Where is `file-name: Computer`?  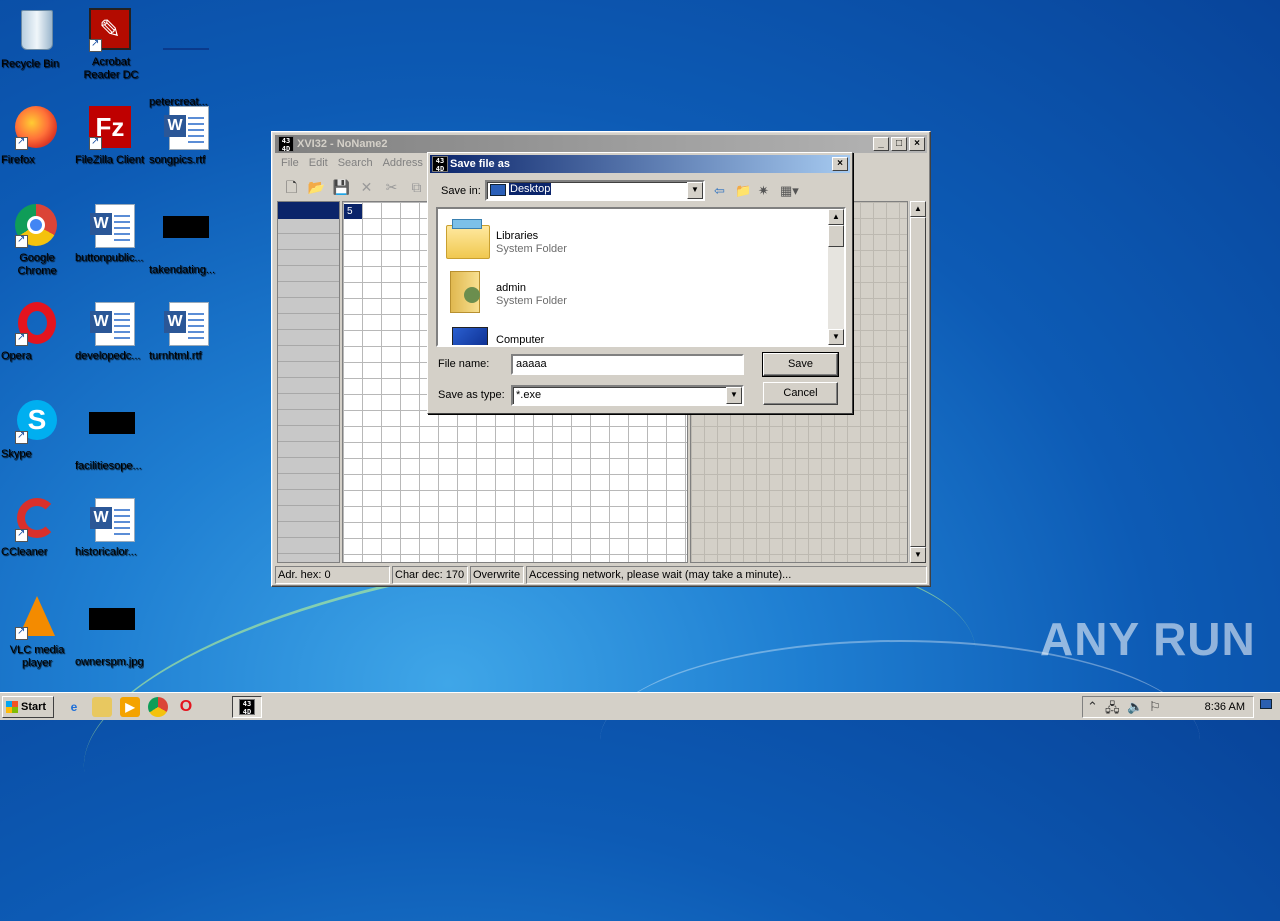 file-name: Computer is located at coordinates (520, 340).